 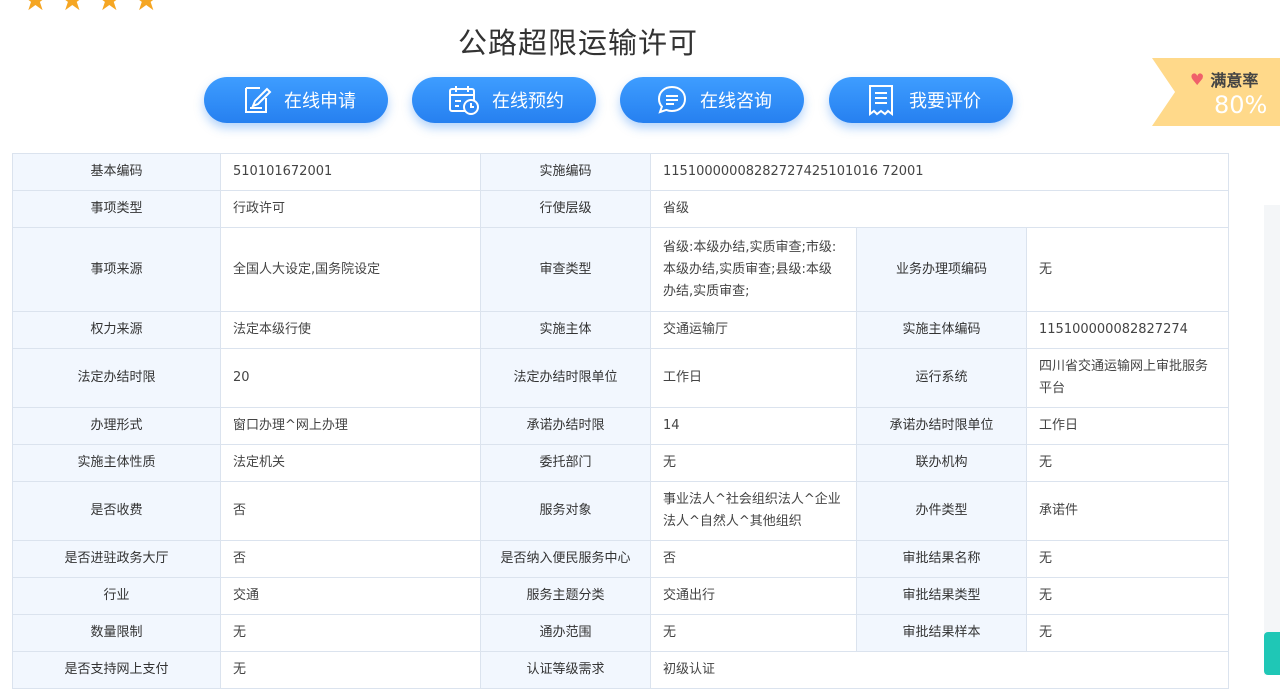 I want to click on field-label: 是否进驻政务大厅, so click(x=116, y=559).